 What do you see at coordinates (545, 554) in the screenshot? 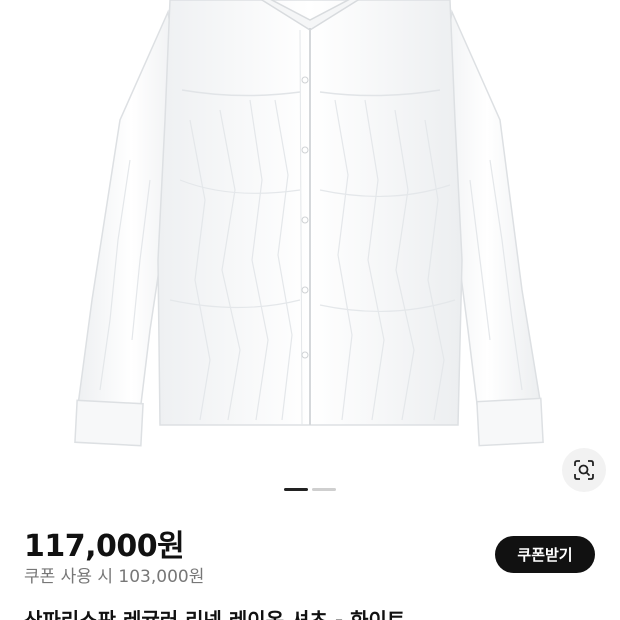
I see `get-coupon-button: 쿠폰받기` at bounding box center [545, 554].